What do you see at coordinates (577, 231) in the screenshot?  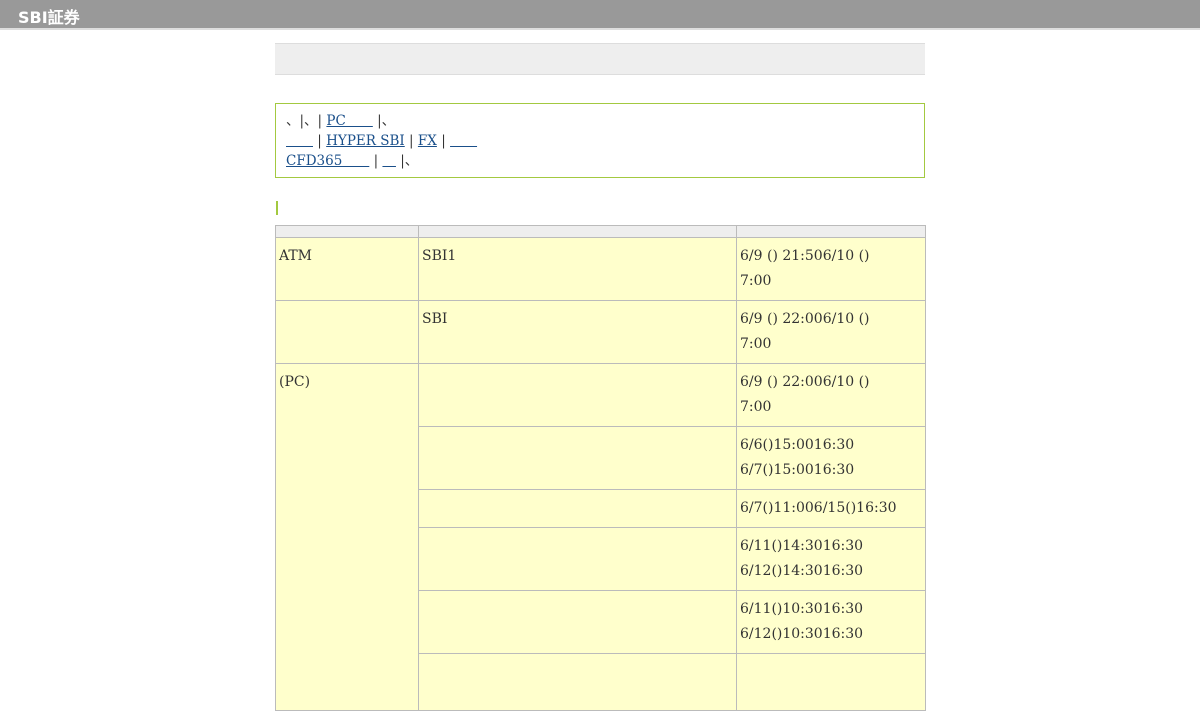 I see `header-service` at bounding box center [577, 231].